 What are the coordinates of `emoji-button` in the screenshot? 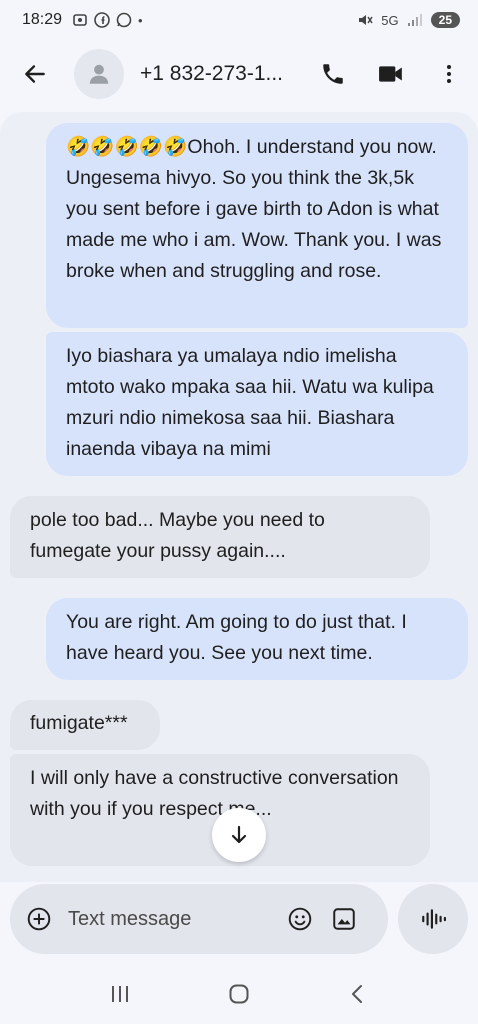 It's located at (300, 919).